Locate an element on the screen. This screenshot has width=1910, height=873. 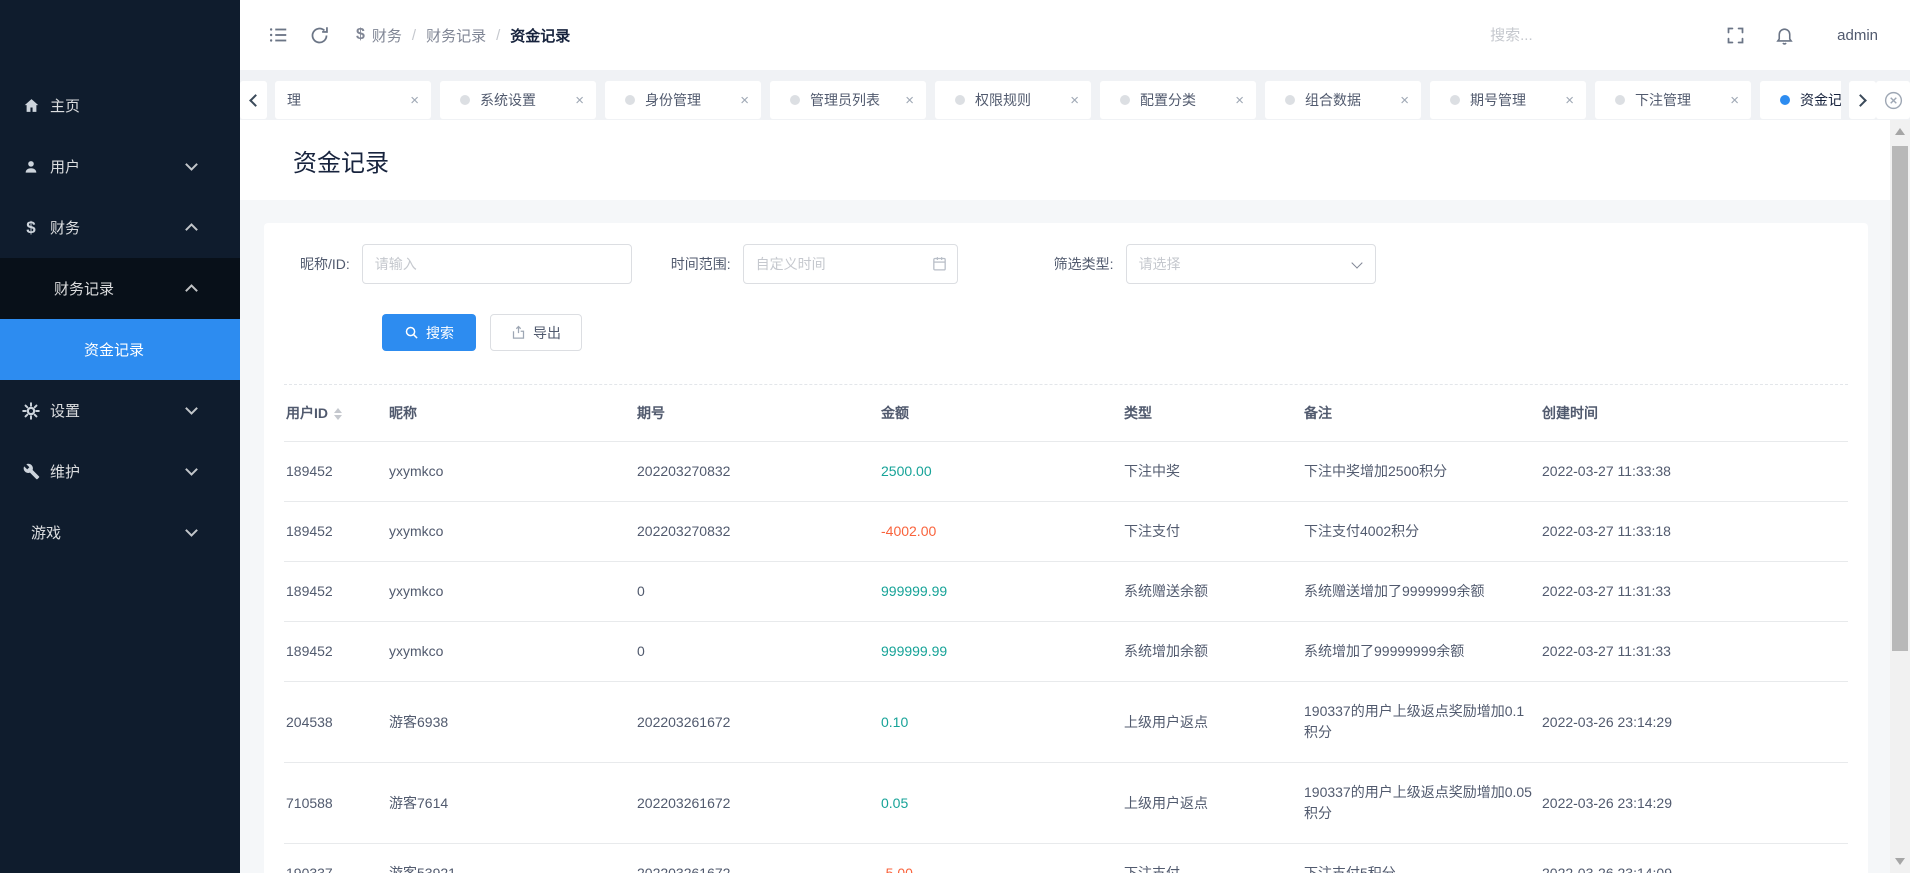
sidebar-item-games: 游戏 is located at coordinates (120, 532).